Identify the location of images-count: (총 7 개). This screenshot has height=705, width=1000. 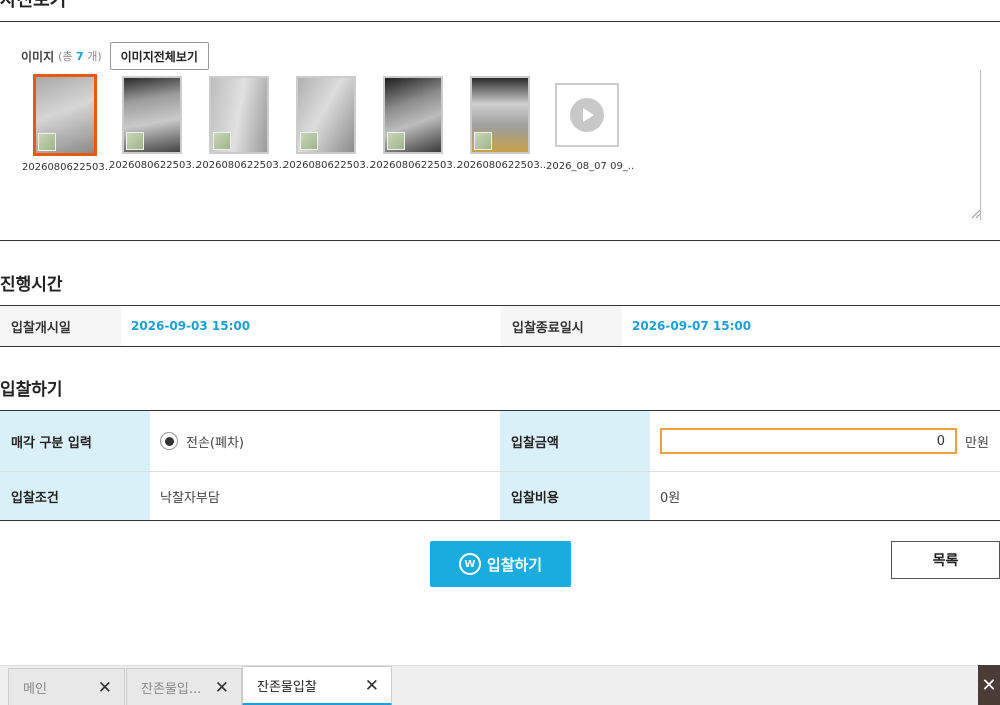
(80, 56).